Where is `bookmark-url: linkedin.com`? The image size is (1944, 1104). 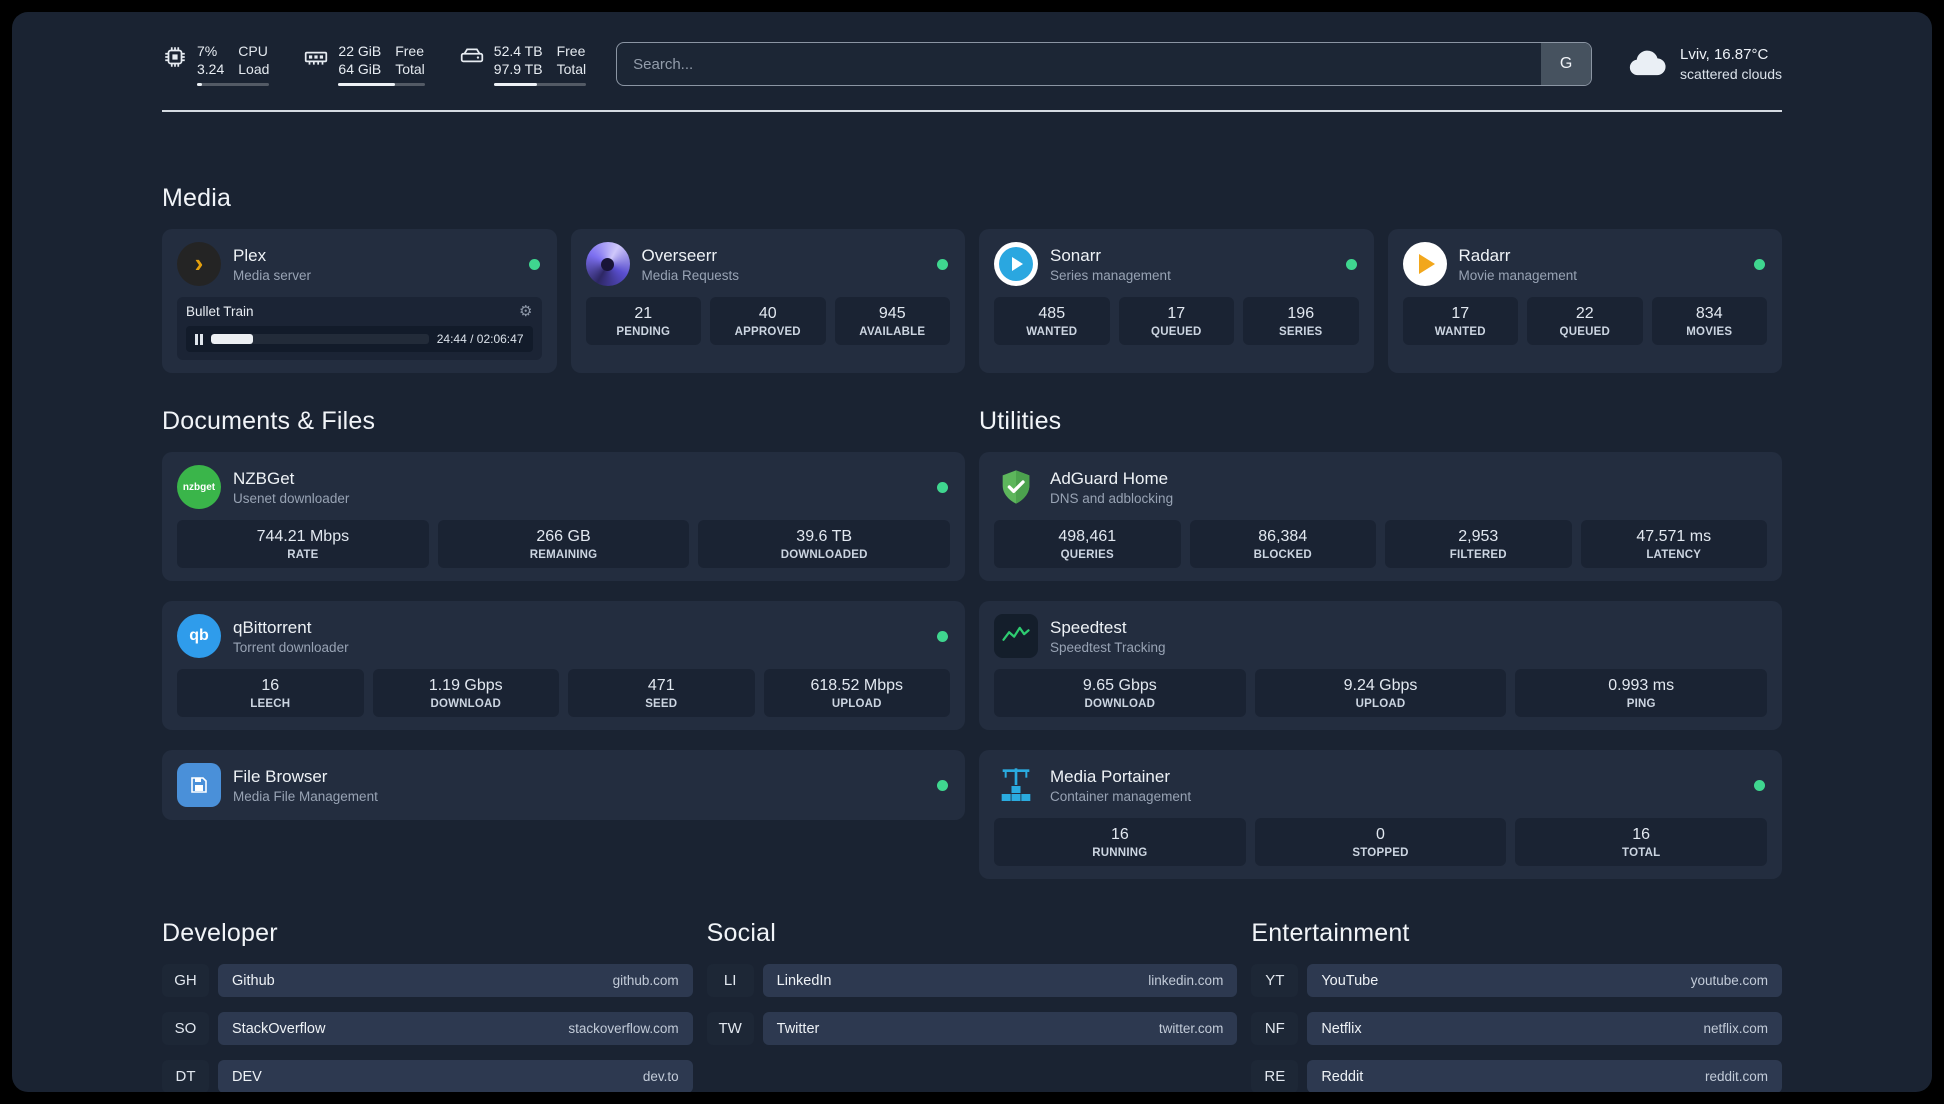 bookmark-url: linkedin.com is located at coordinates (1186, 981).